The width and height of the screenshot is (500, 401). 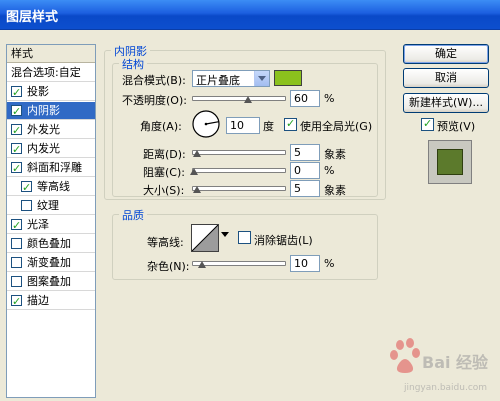 I want to click on sidebar-item-label: 渐变叠加, so click(x=49, y=262).